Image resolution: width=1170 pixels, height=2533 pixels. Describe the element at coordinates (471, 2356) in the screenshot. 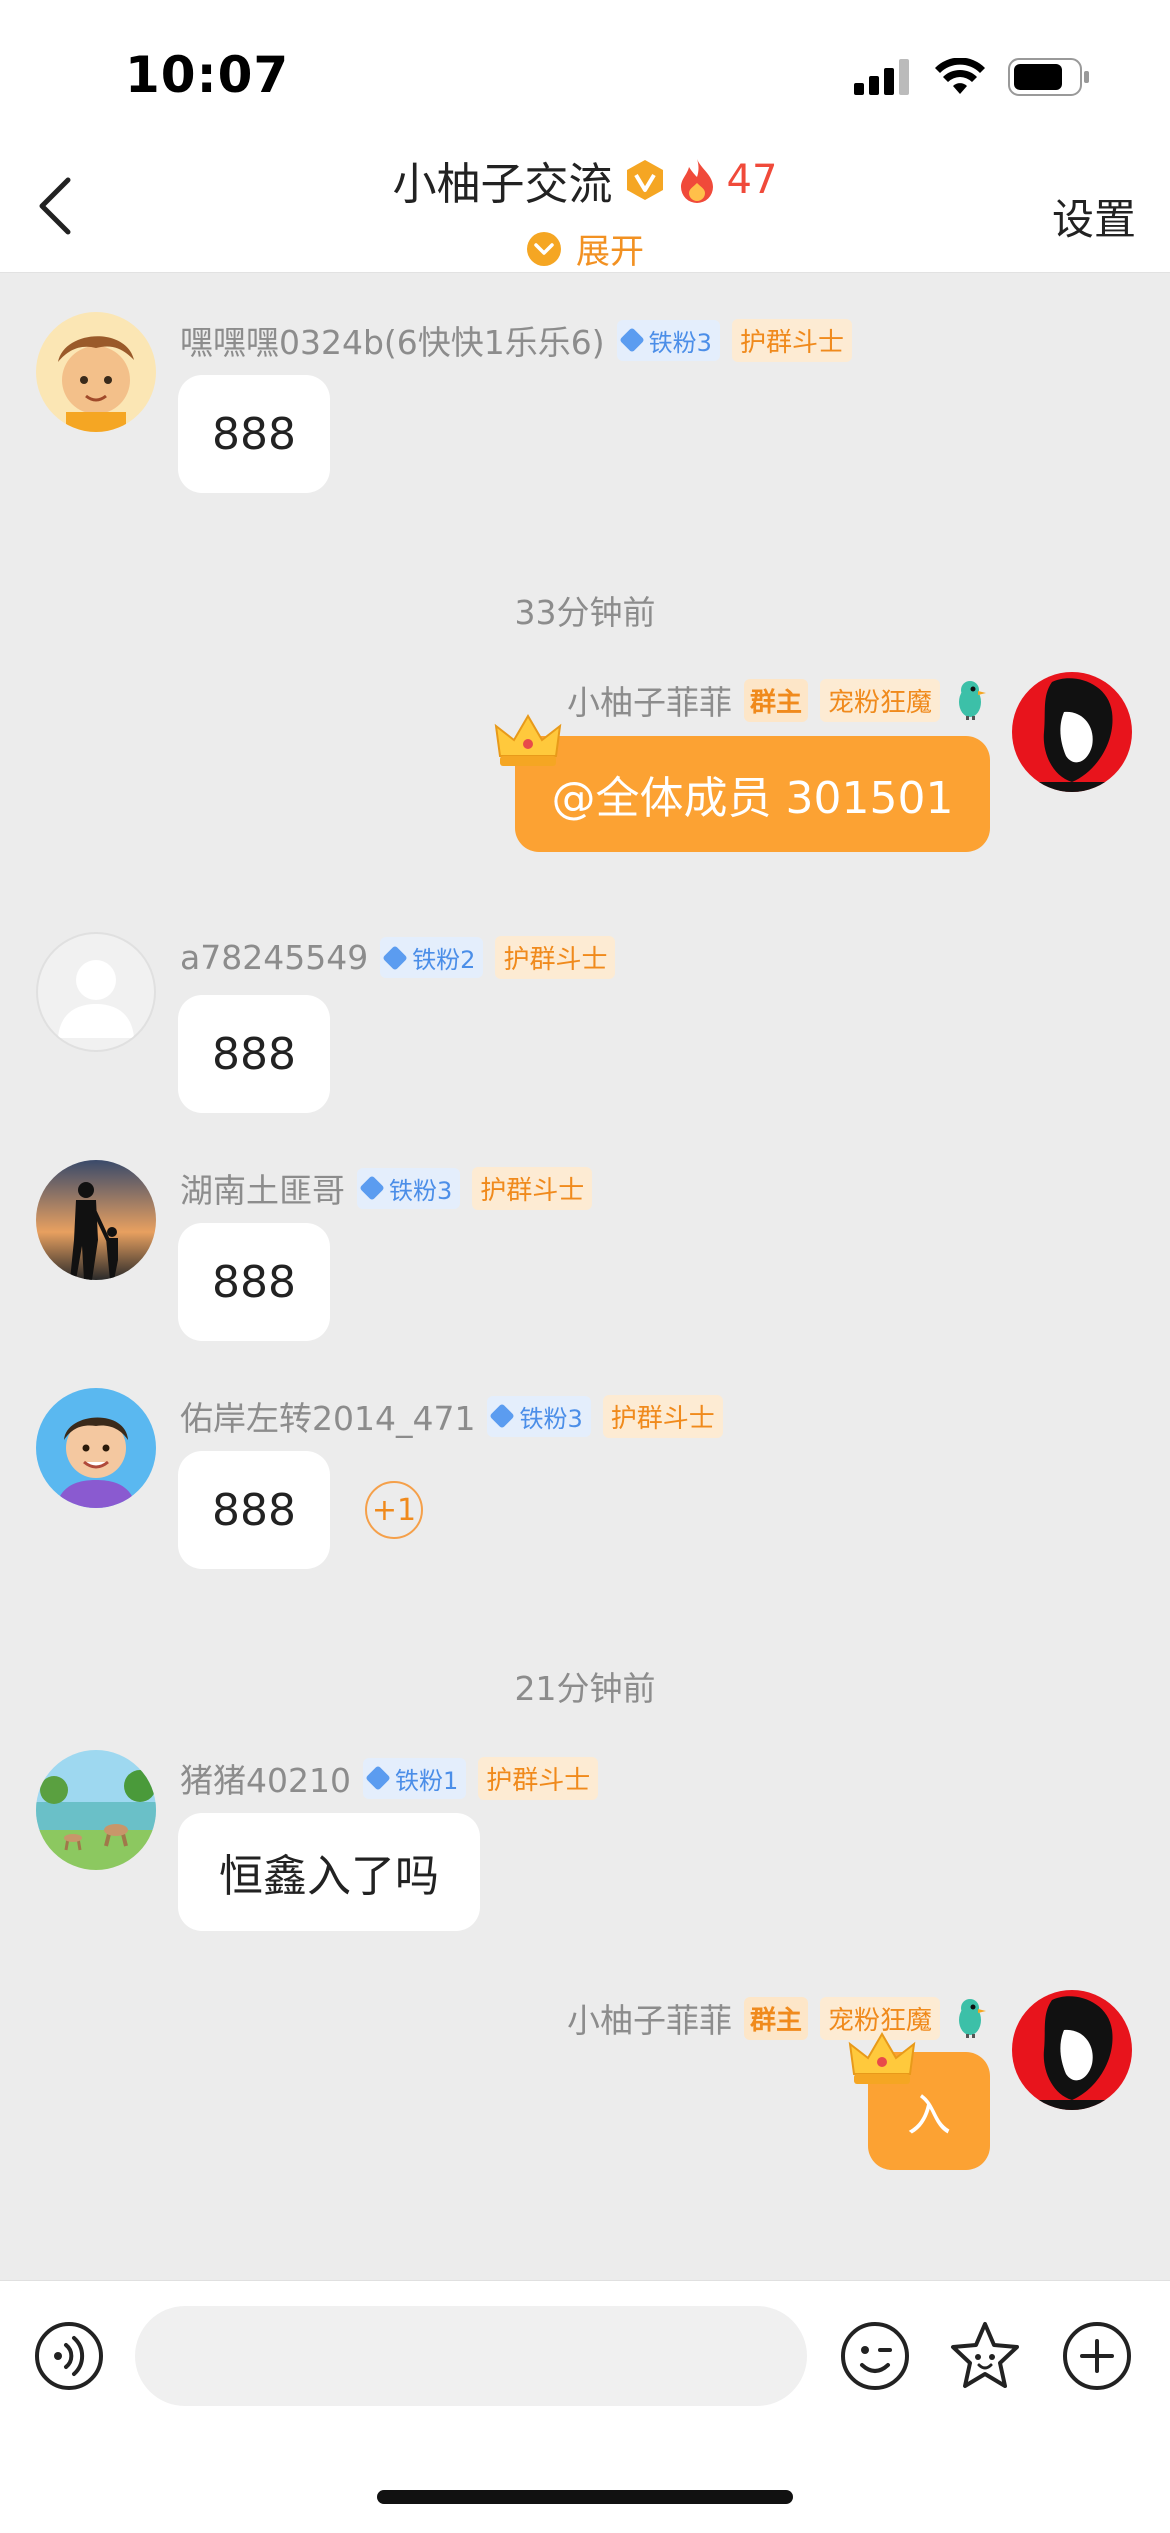

I see `message-input` at that location.